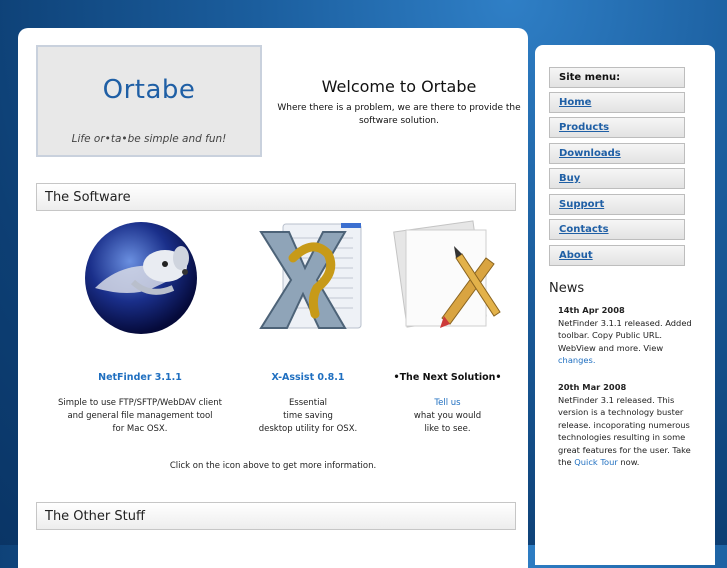 This screenshot has height=568, width=727. I want to click on product-name: •The Next Solution•, so click(447, 377).